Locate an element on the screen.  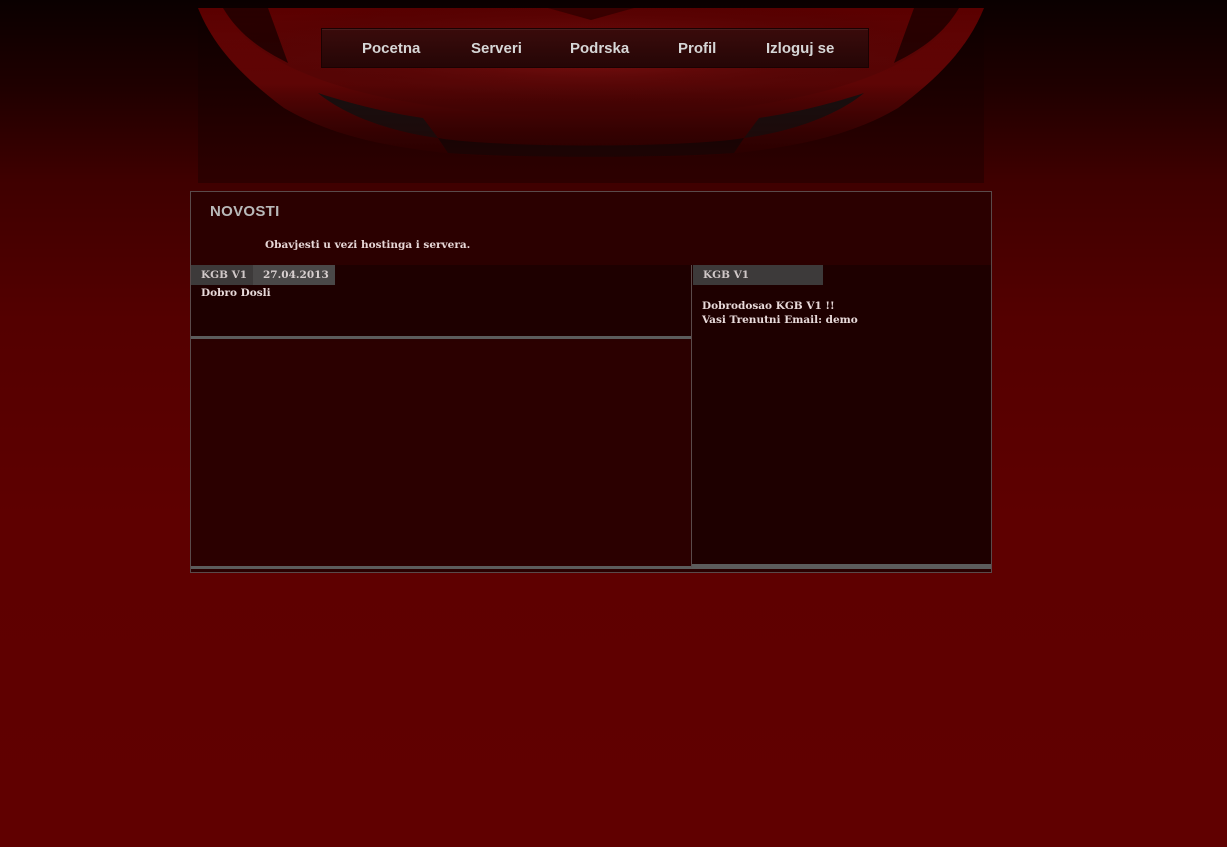
news-subtitle: Obavjesti u vezi hostinga i servera. is located at coordinates (368, 245).